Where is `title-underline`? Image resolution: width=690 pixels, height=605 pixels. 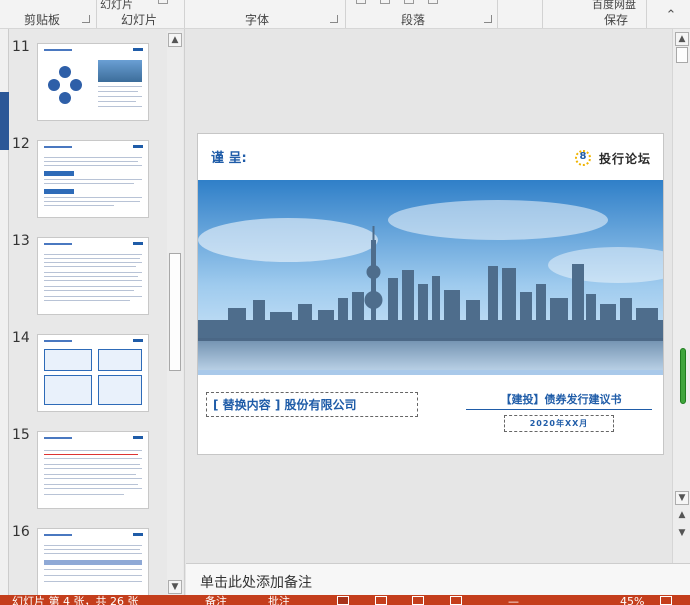 title-underline is located at coordinates (559, 409).